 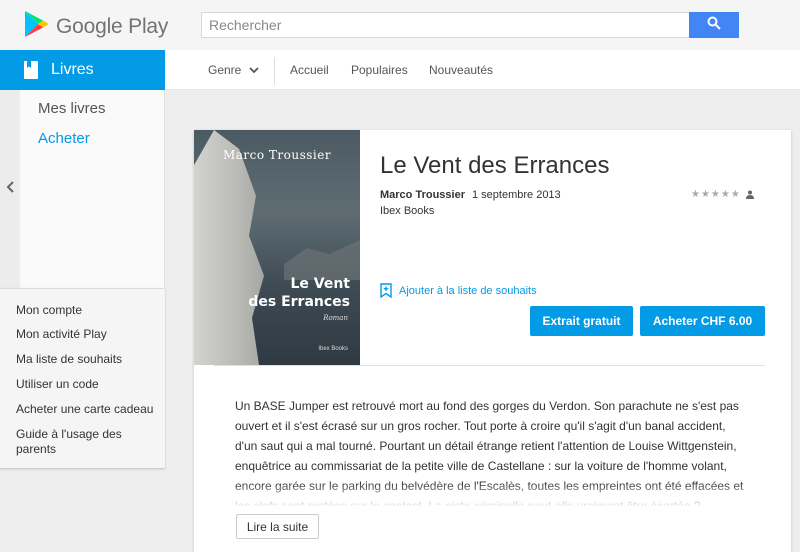 I want to click on header: Google Play, so click(x=400, y=25).